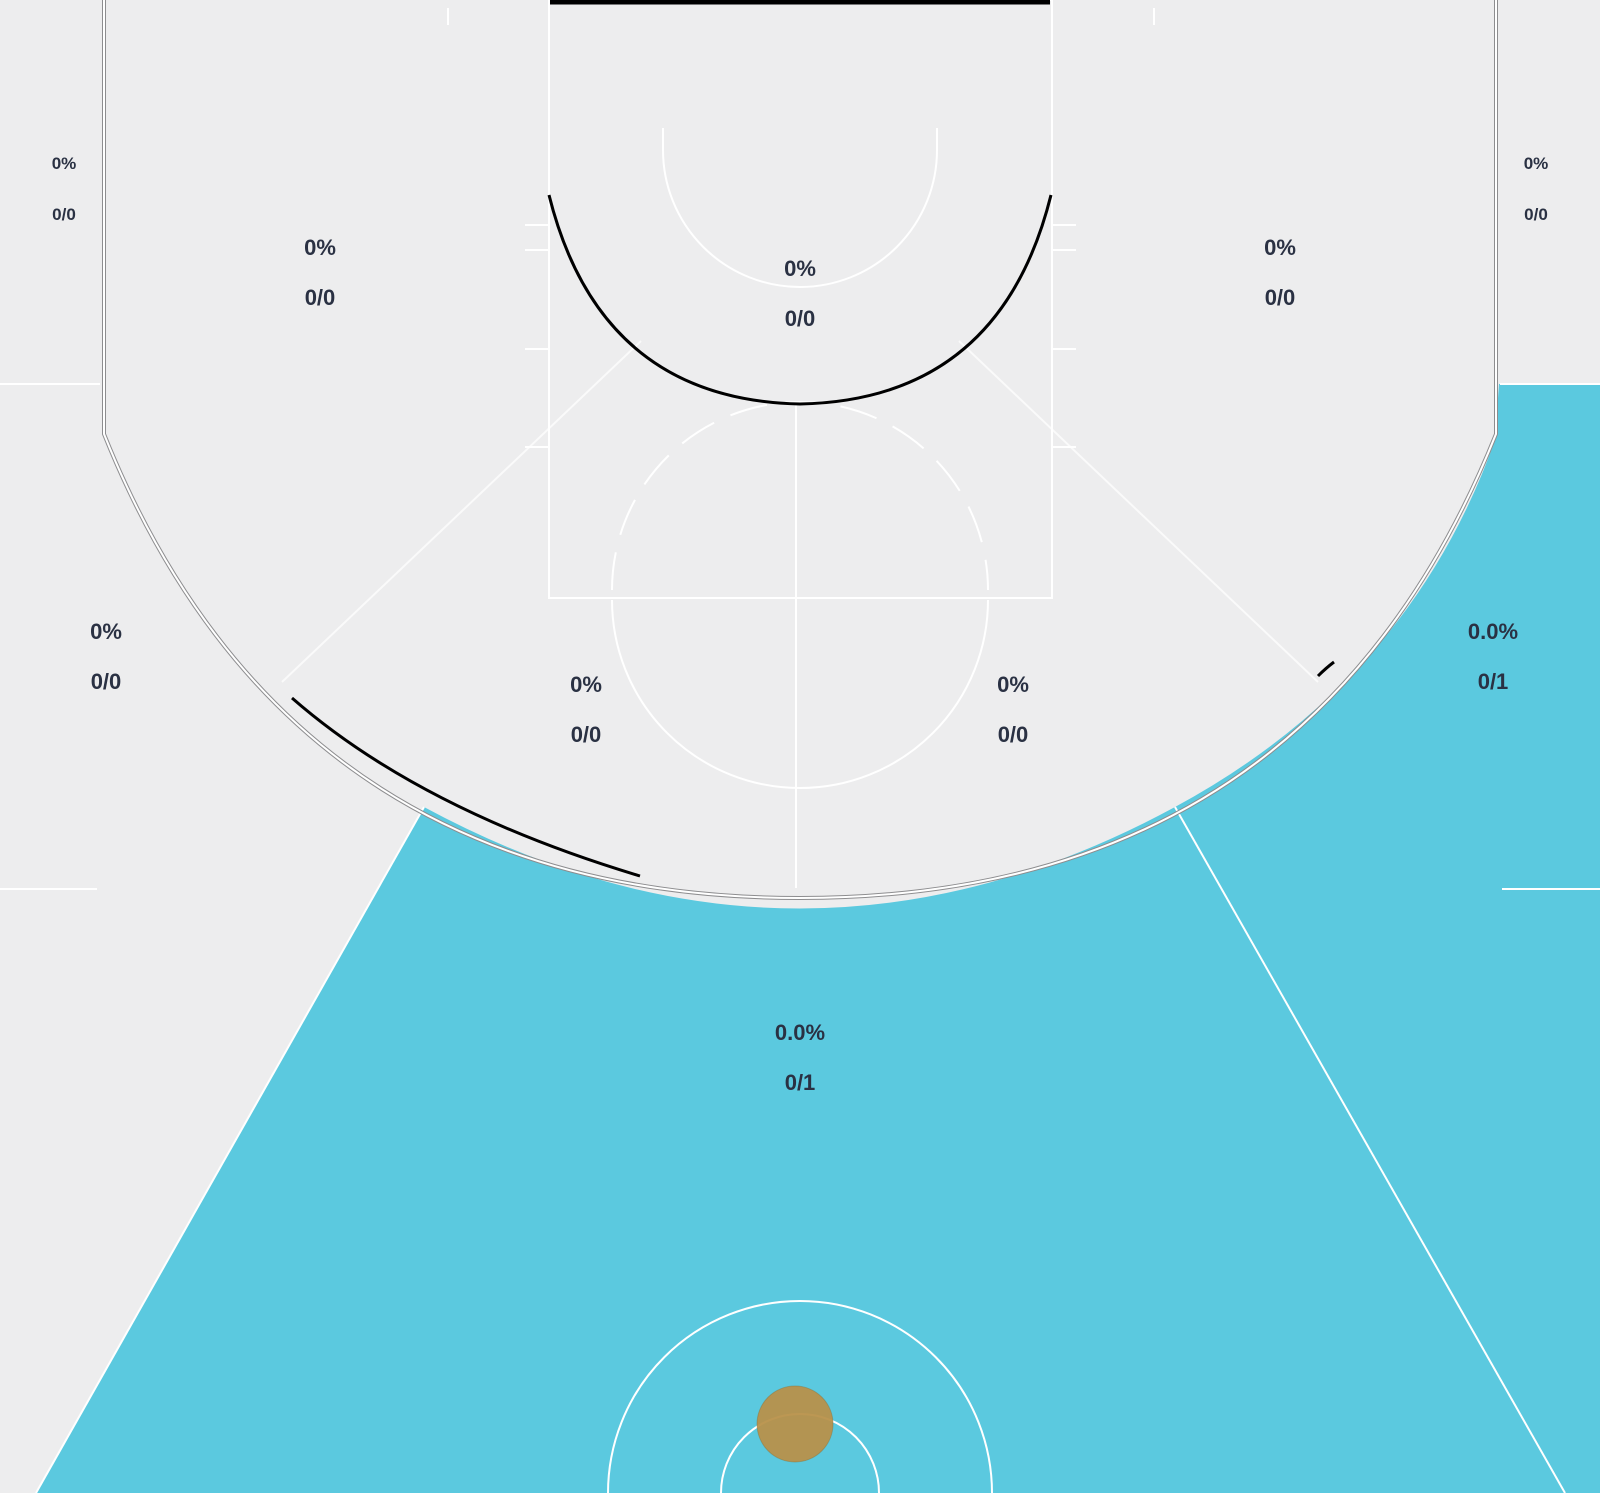  Describe the element at coordinates (1536, 189) in the screenshot. I see `zone-label-right-corner-three: 0% 0/0` at that location.